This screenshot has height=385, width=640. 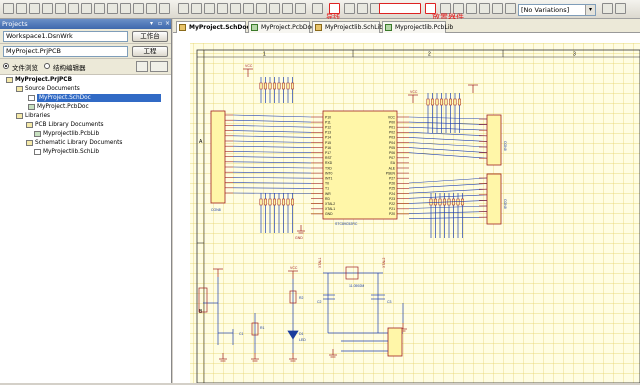 What do you see at coordinates (196, 8) in the screenshot?
I see `select-area-icon` at bounding box center [196, 8].